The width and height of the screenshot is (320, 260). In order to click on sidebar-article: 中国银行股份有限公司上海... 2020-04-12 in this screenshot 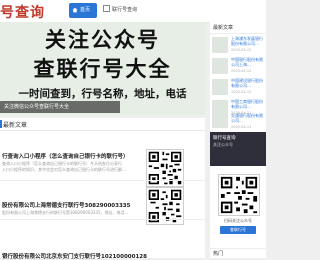, I will do `click(238, 66)`.